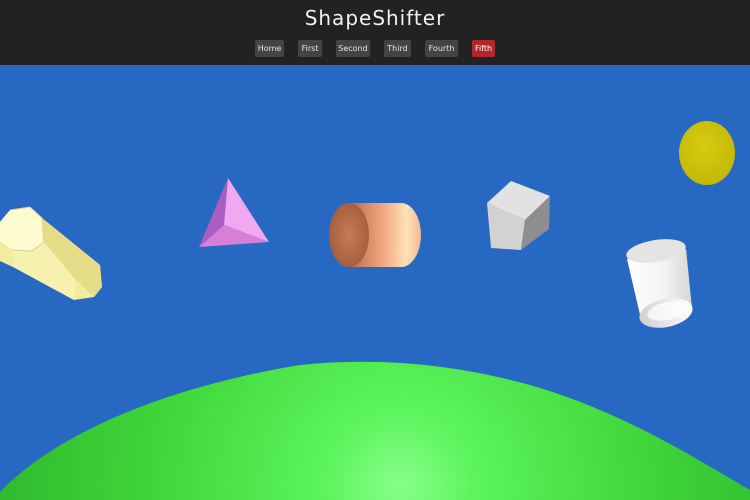 This screenshot has width=750, height=500. I want to click on nav-first-button: First, so click(310, 48).